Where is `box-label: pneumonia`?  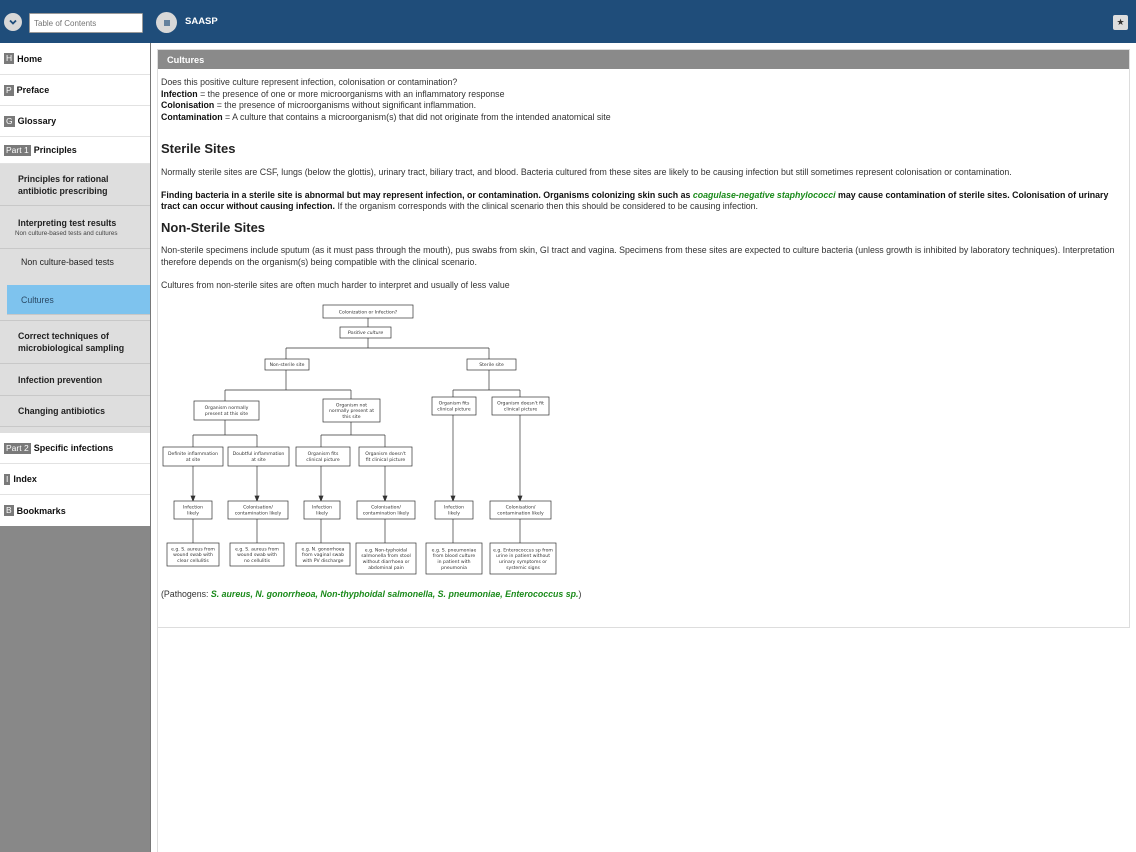 box-label: pneumonia is located at coordinates (454, 568).